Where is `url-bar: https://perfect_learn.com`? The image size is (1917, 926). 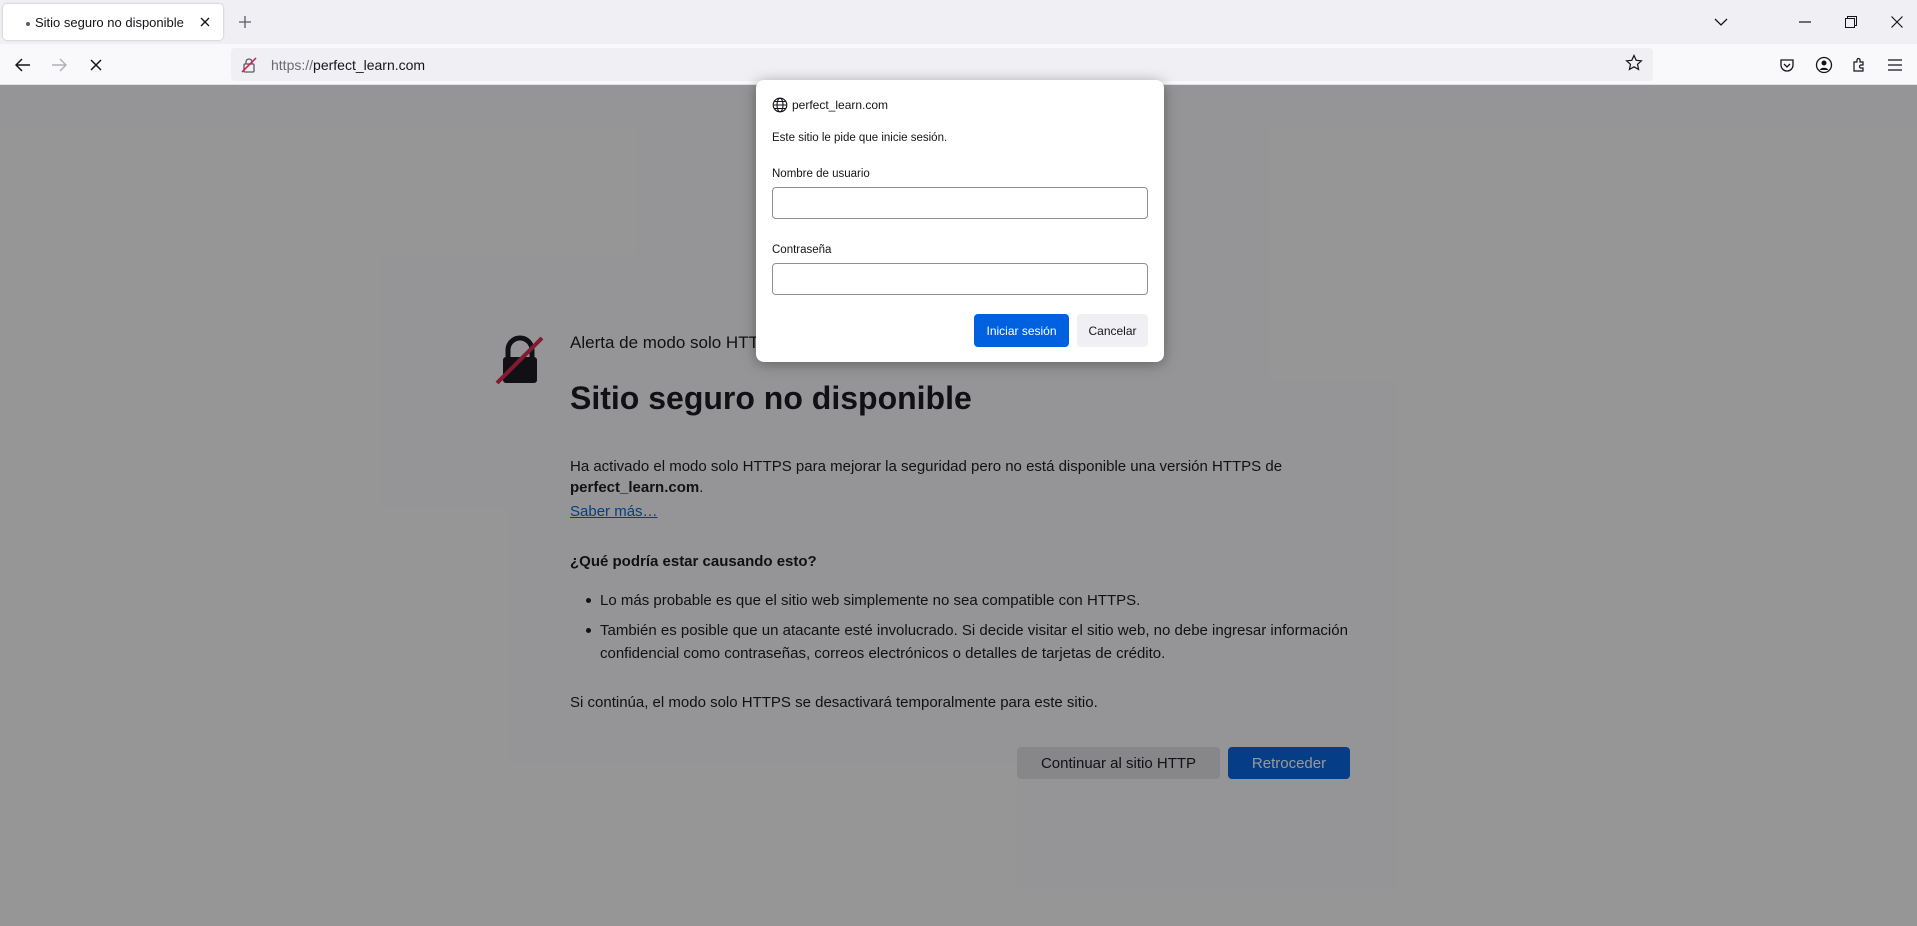 url-bar: https://perfect_learn.com is located at coordinates (942, 64).